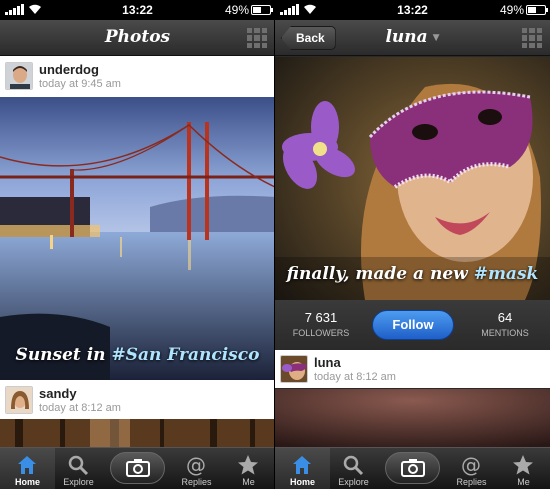 The image size is (550, 489). Describe the element at coordinates (137, 400) in the screenshot. I see `post-header: sandy today at 8:12 am` at that location.